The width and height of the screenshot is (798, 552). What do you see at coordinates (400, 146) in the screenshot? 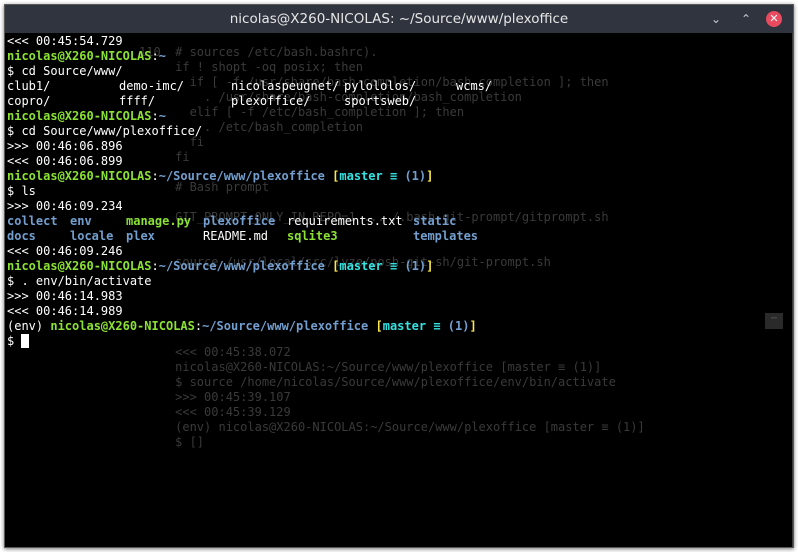
I see `timestamp-line: >>> 00:46:06.896` at bounding box center [400, 146].